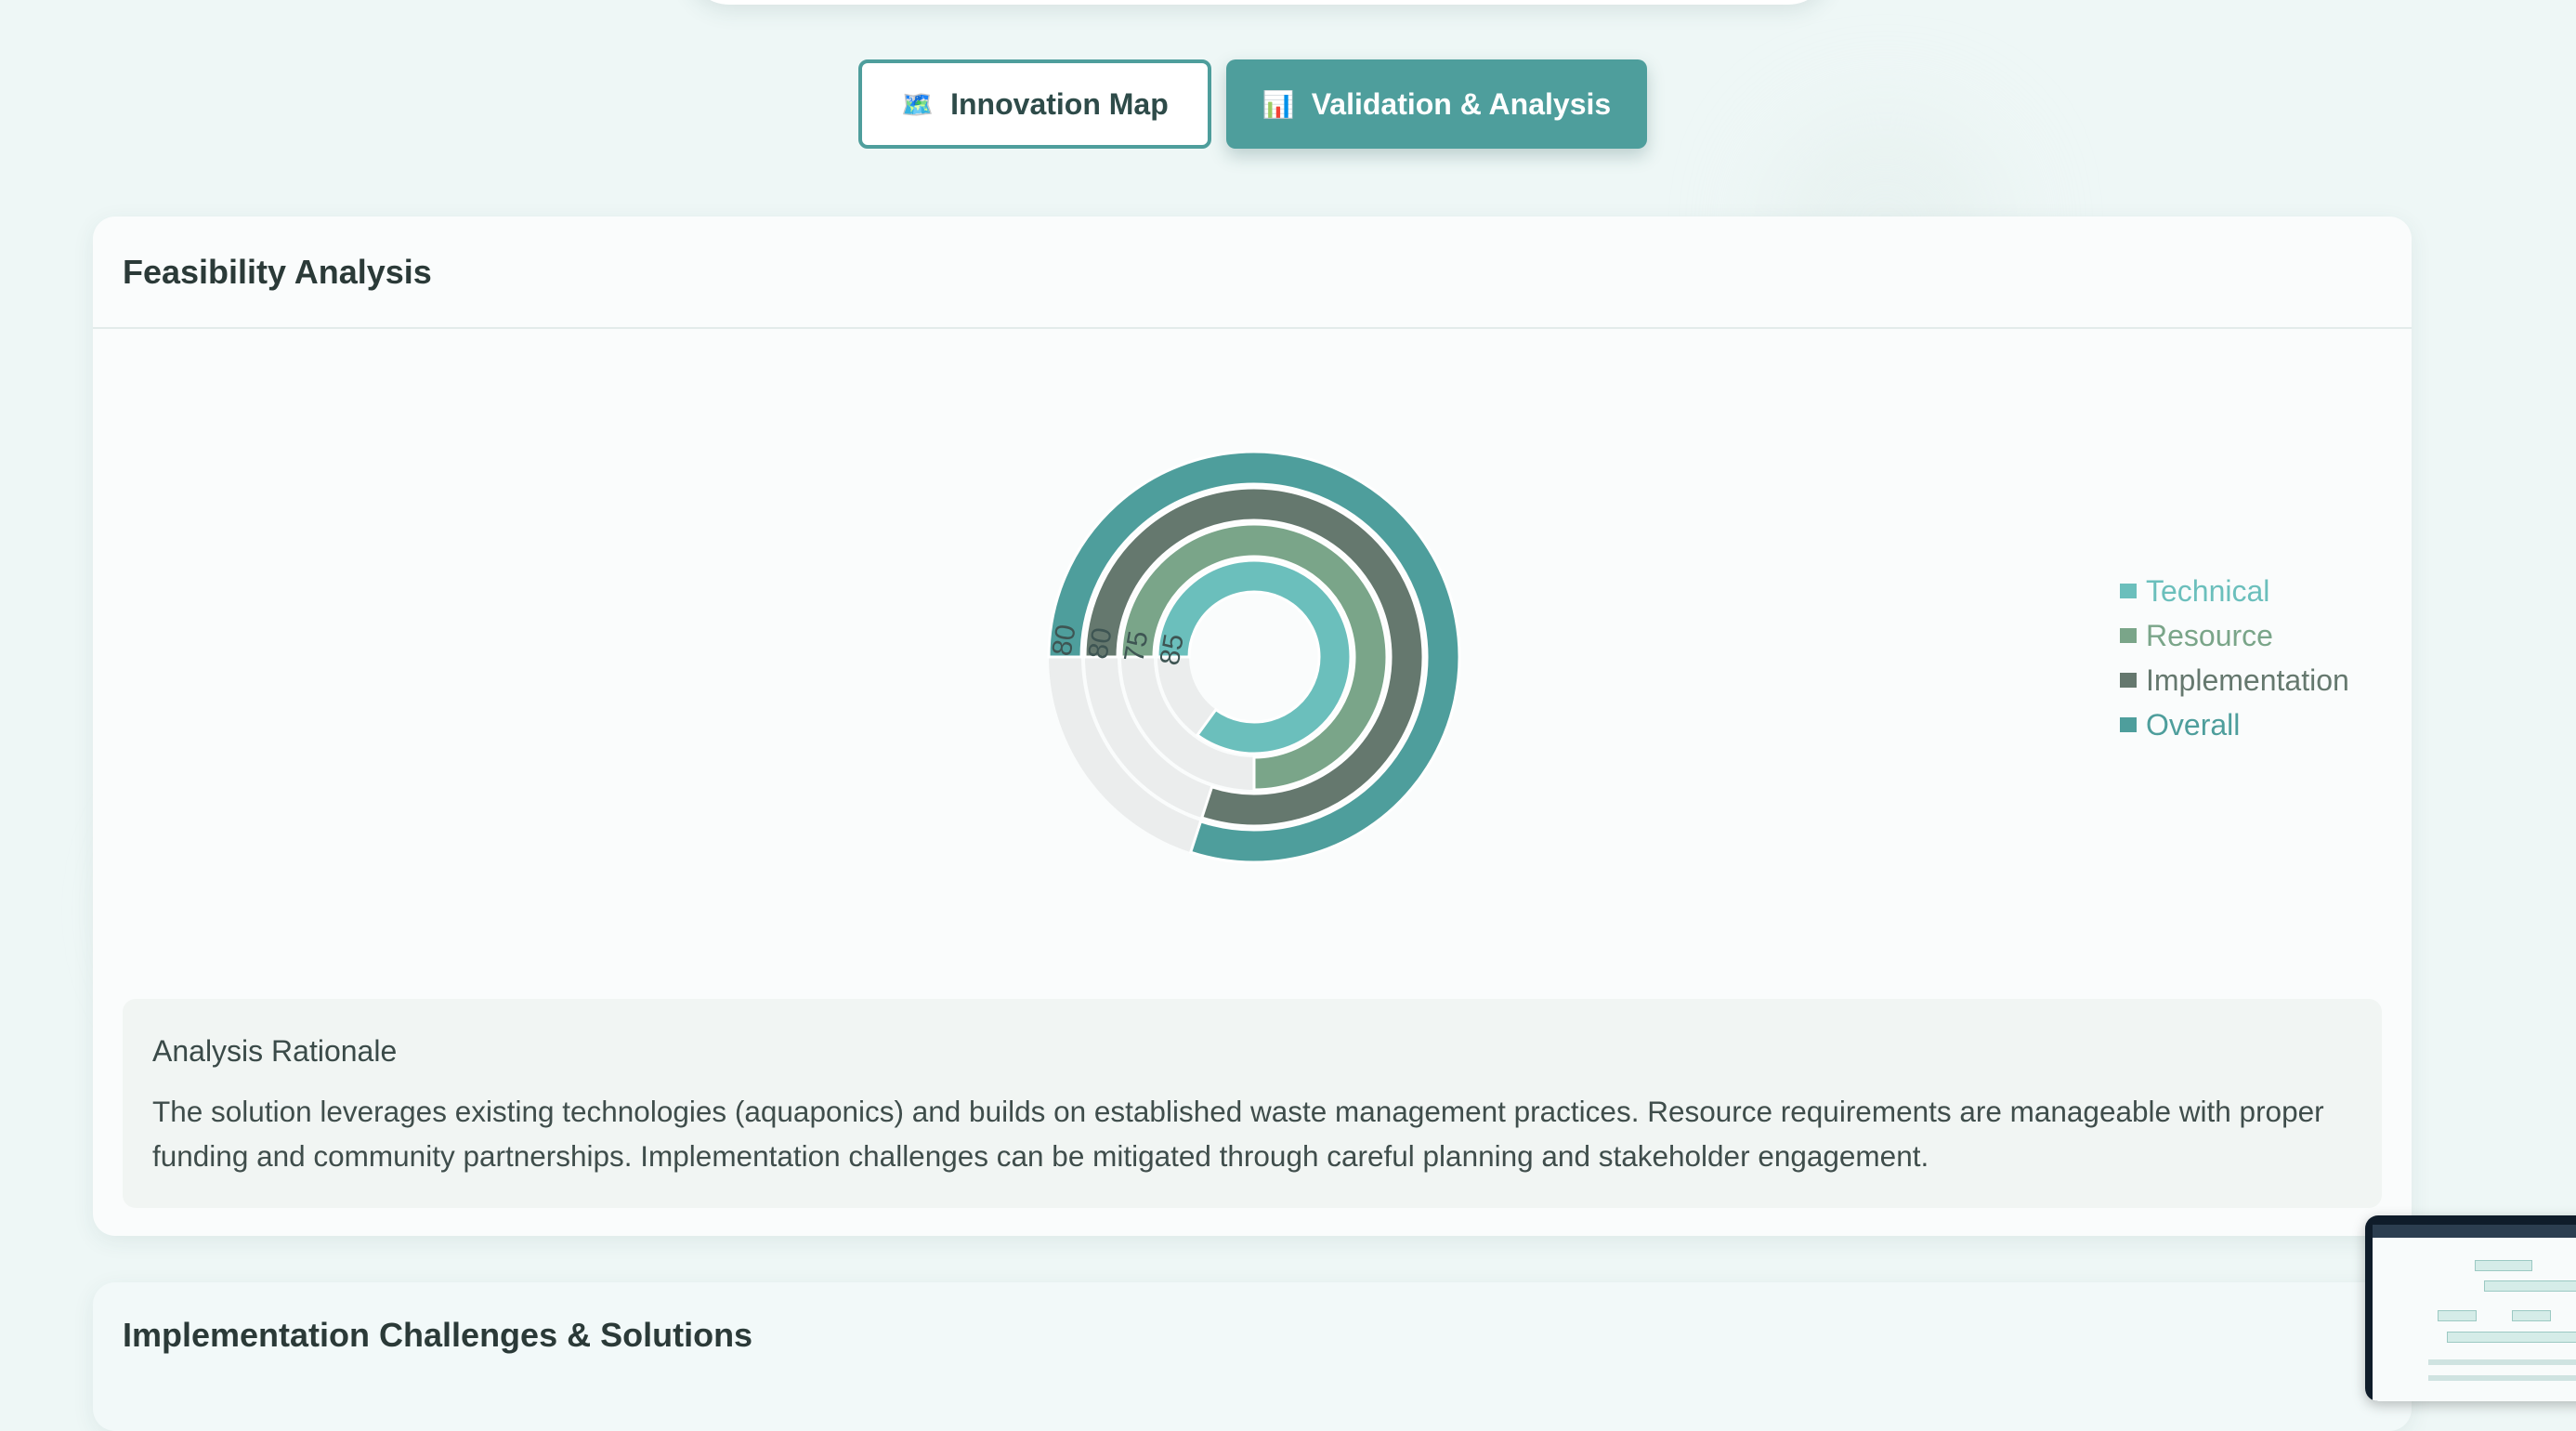 This screenshot has width=2576, height=1431. I want to click on chart-value-label: 75, so click(1136, 646).